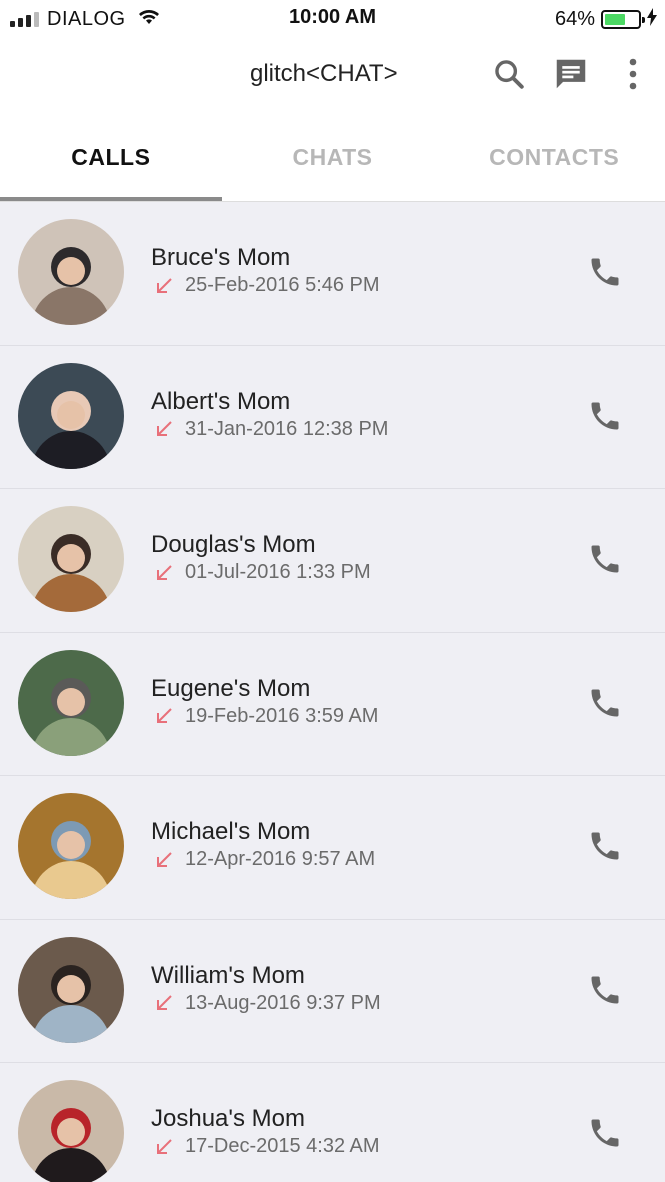  What do you see at coordinates (111, 158) in the screenshot?
I see `tab-calls: CALLS` at bounding box center [111, 158].